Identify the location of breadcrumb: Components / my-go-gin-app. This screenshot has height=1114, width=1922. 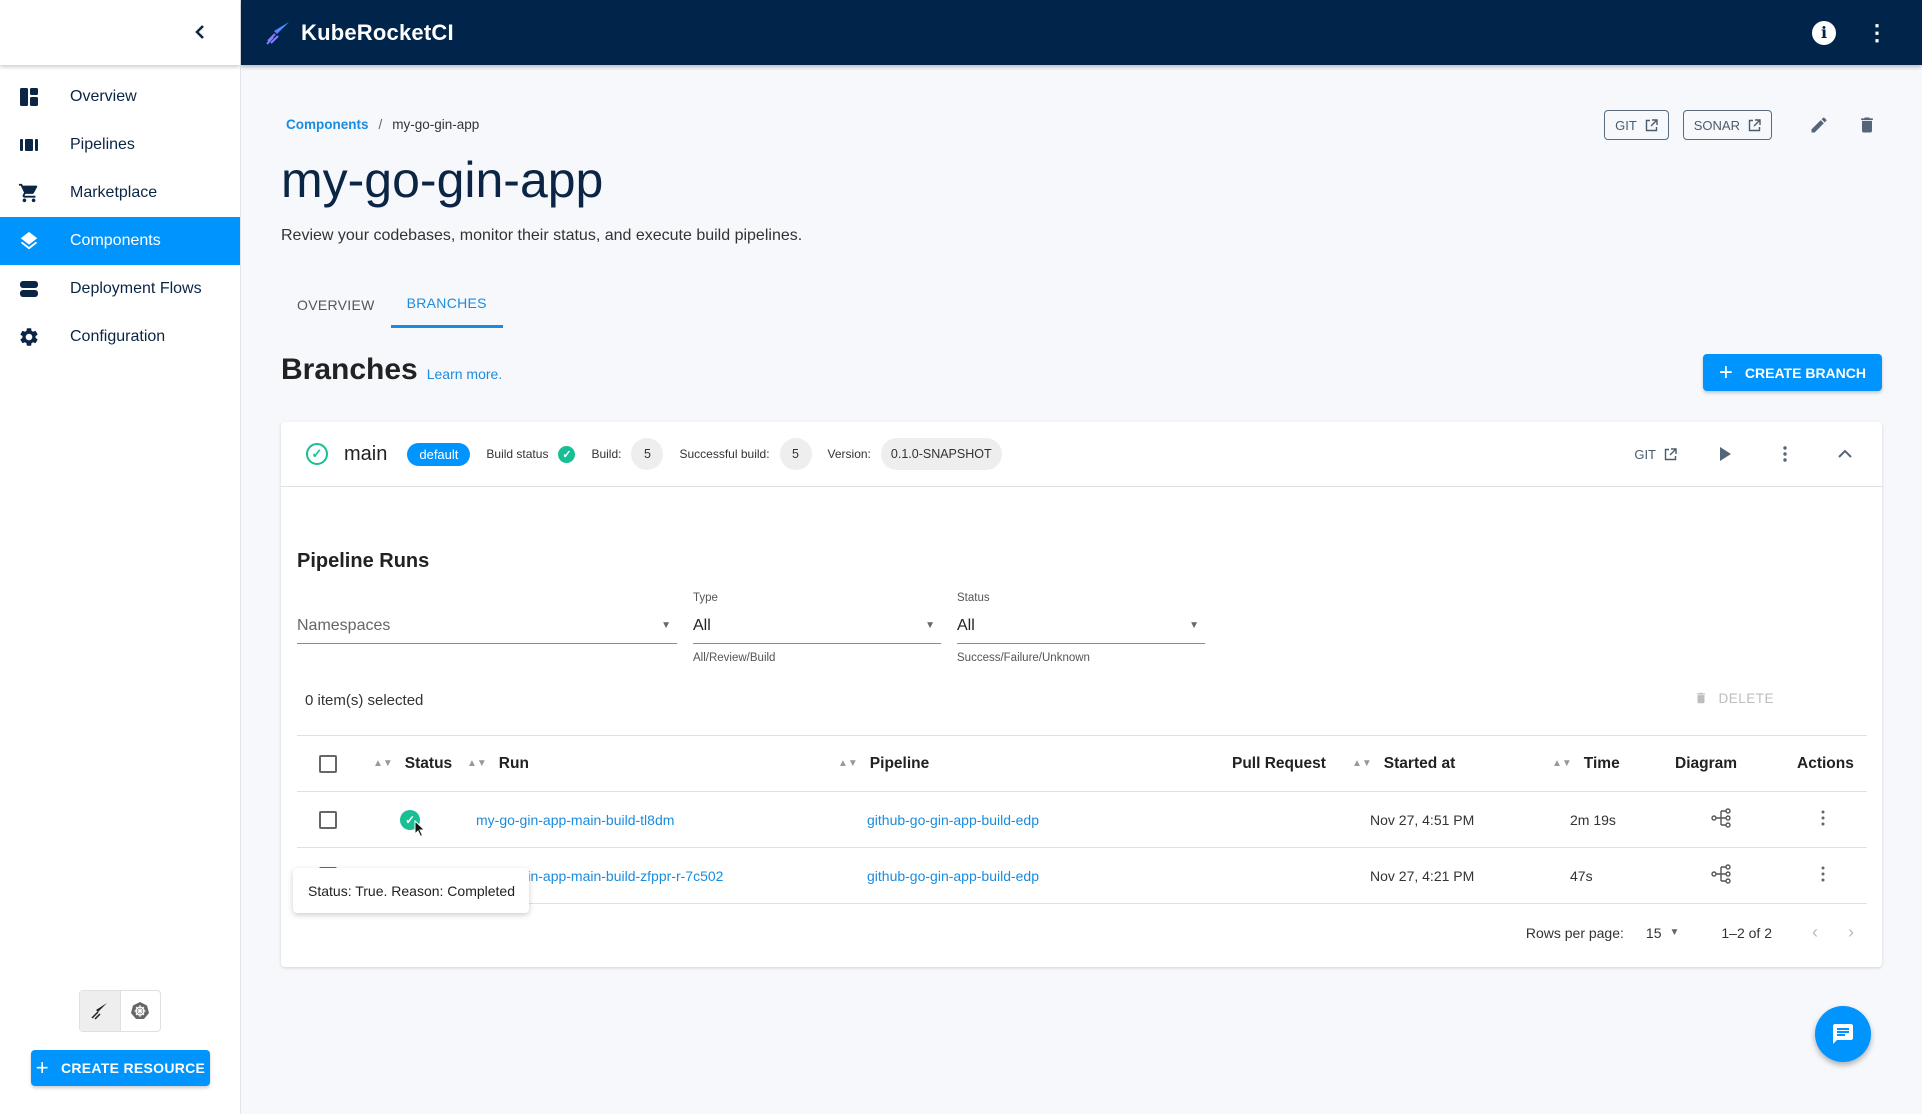
(382, 124).